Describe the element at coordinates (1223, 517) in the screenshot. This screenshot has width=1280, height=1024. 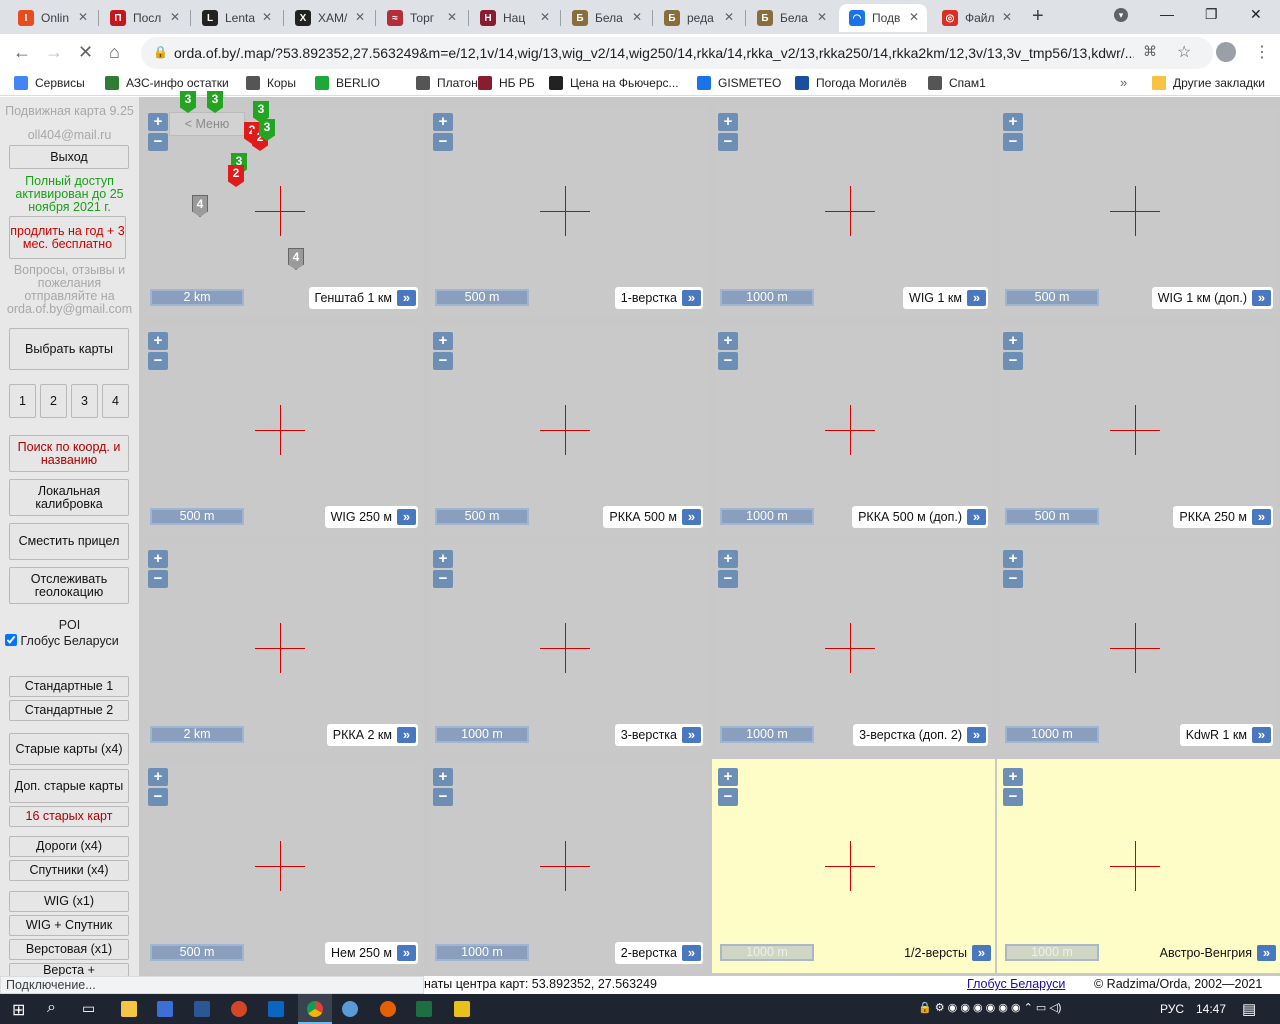
I see `map-name-label: РККА 250 м »` at that location.